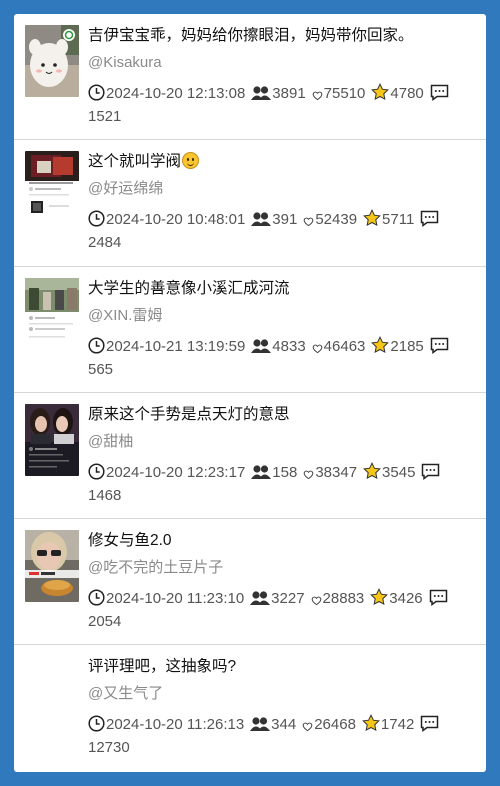  I want to click on post-title: 修女与鱼2.0, so click(282, 541).